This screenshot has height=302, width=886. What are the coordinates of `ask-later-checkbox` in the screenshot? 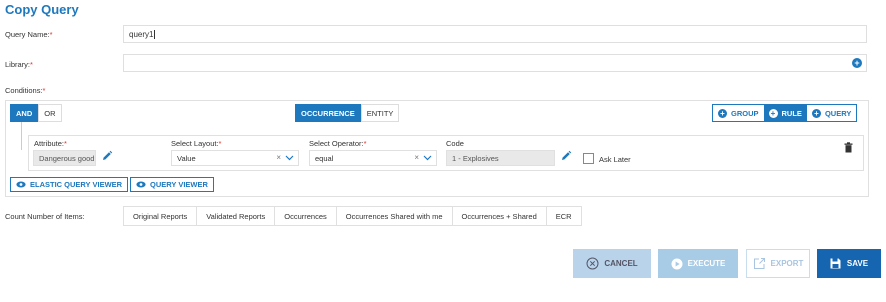 It's located at (588, 158).